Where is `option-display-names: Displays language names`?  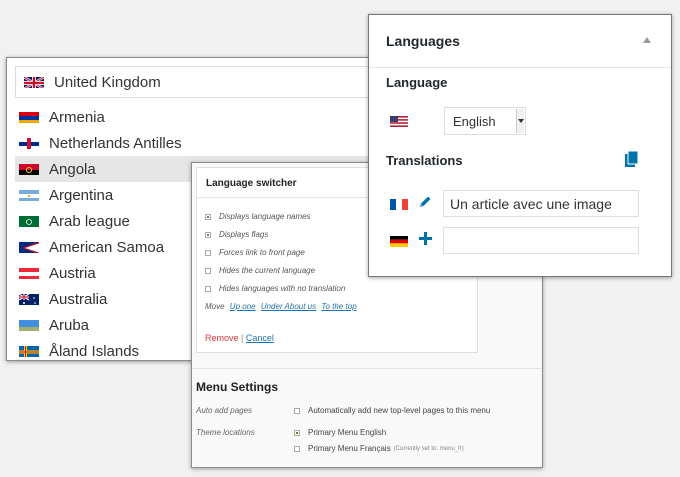
option-display-names: Displays language names is located at coordinates (258, 216).